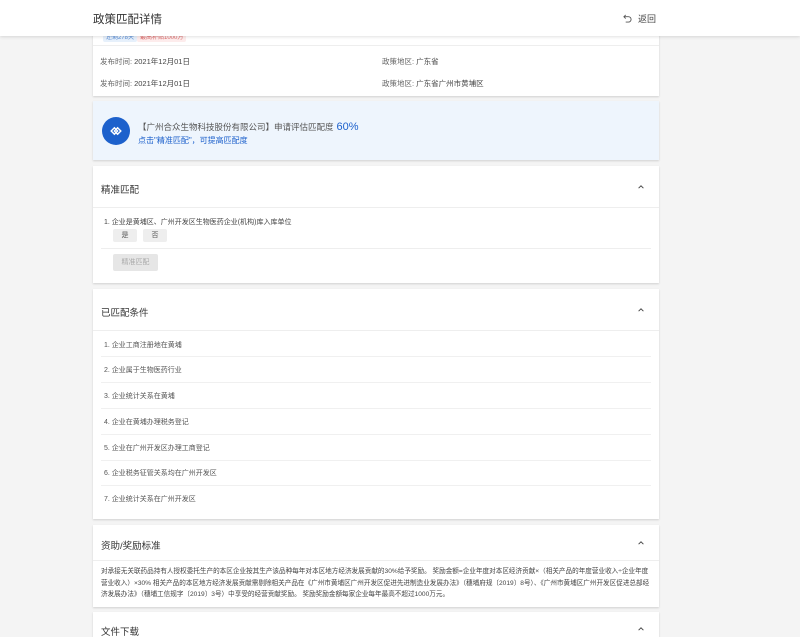 This screenshot has height=637, width=800. What do you see at coordinates (145, 83) in the screenshot?
I see `publish-date-row-2: 发布时间: 2021年12月01日` at bounding box center [145, 83].